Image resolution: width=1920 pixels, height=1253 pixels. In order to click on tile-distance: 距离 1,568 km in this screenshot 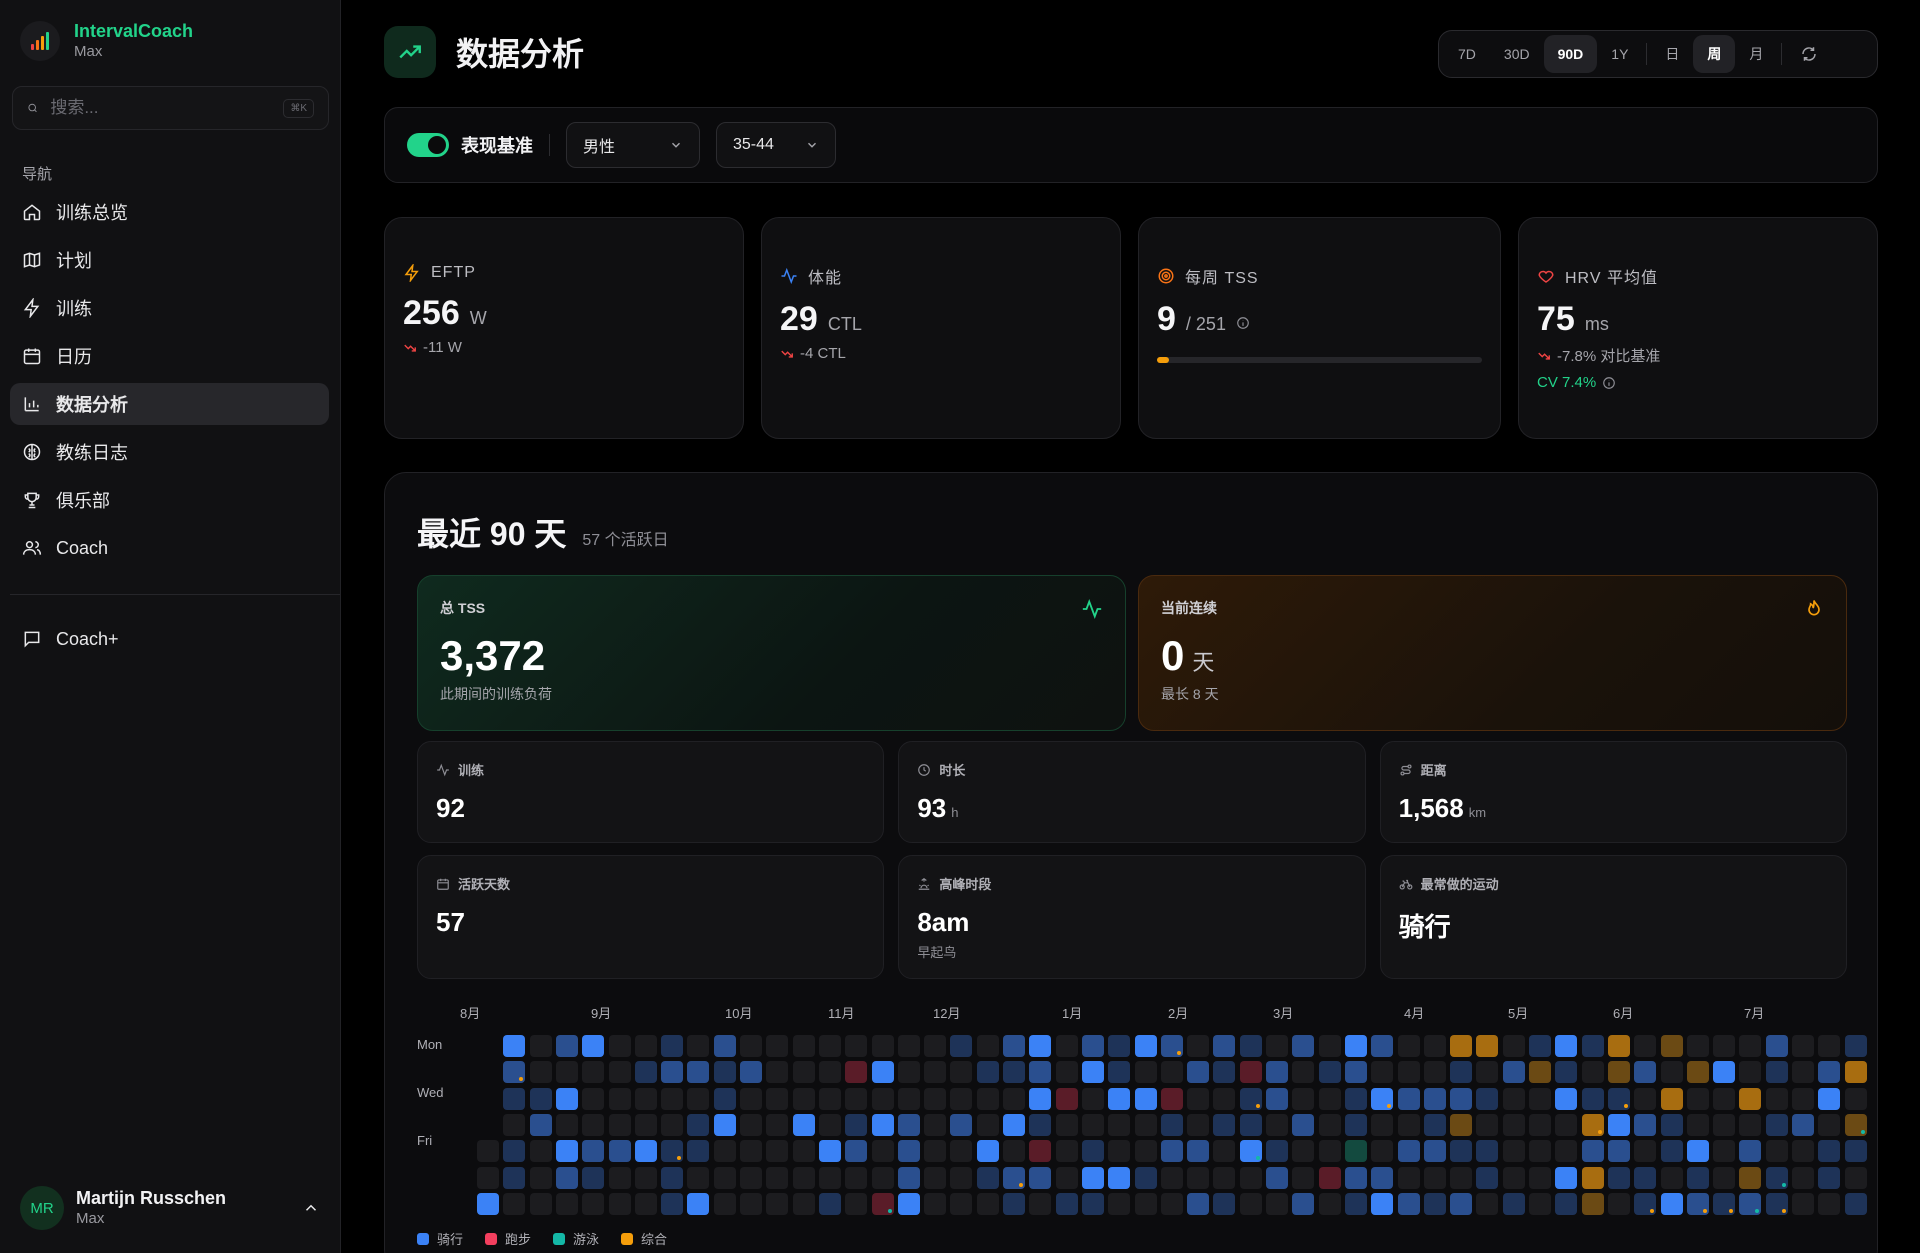, I will do `click(1613, 792)`.